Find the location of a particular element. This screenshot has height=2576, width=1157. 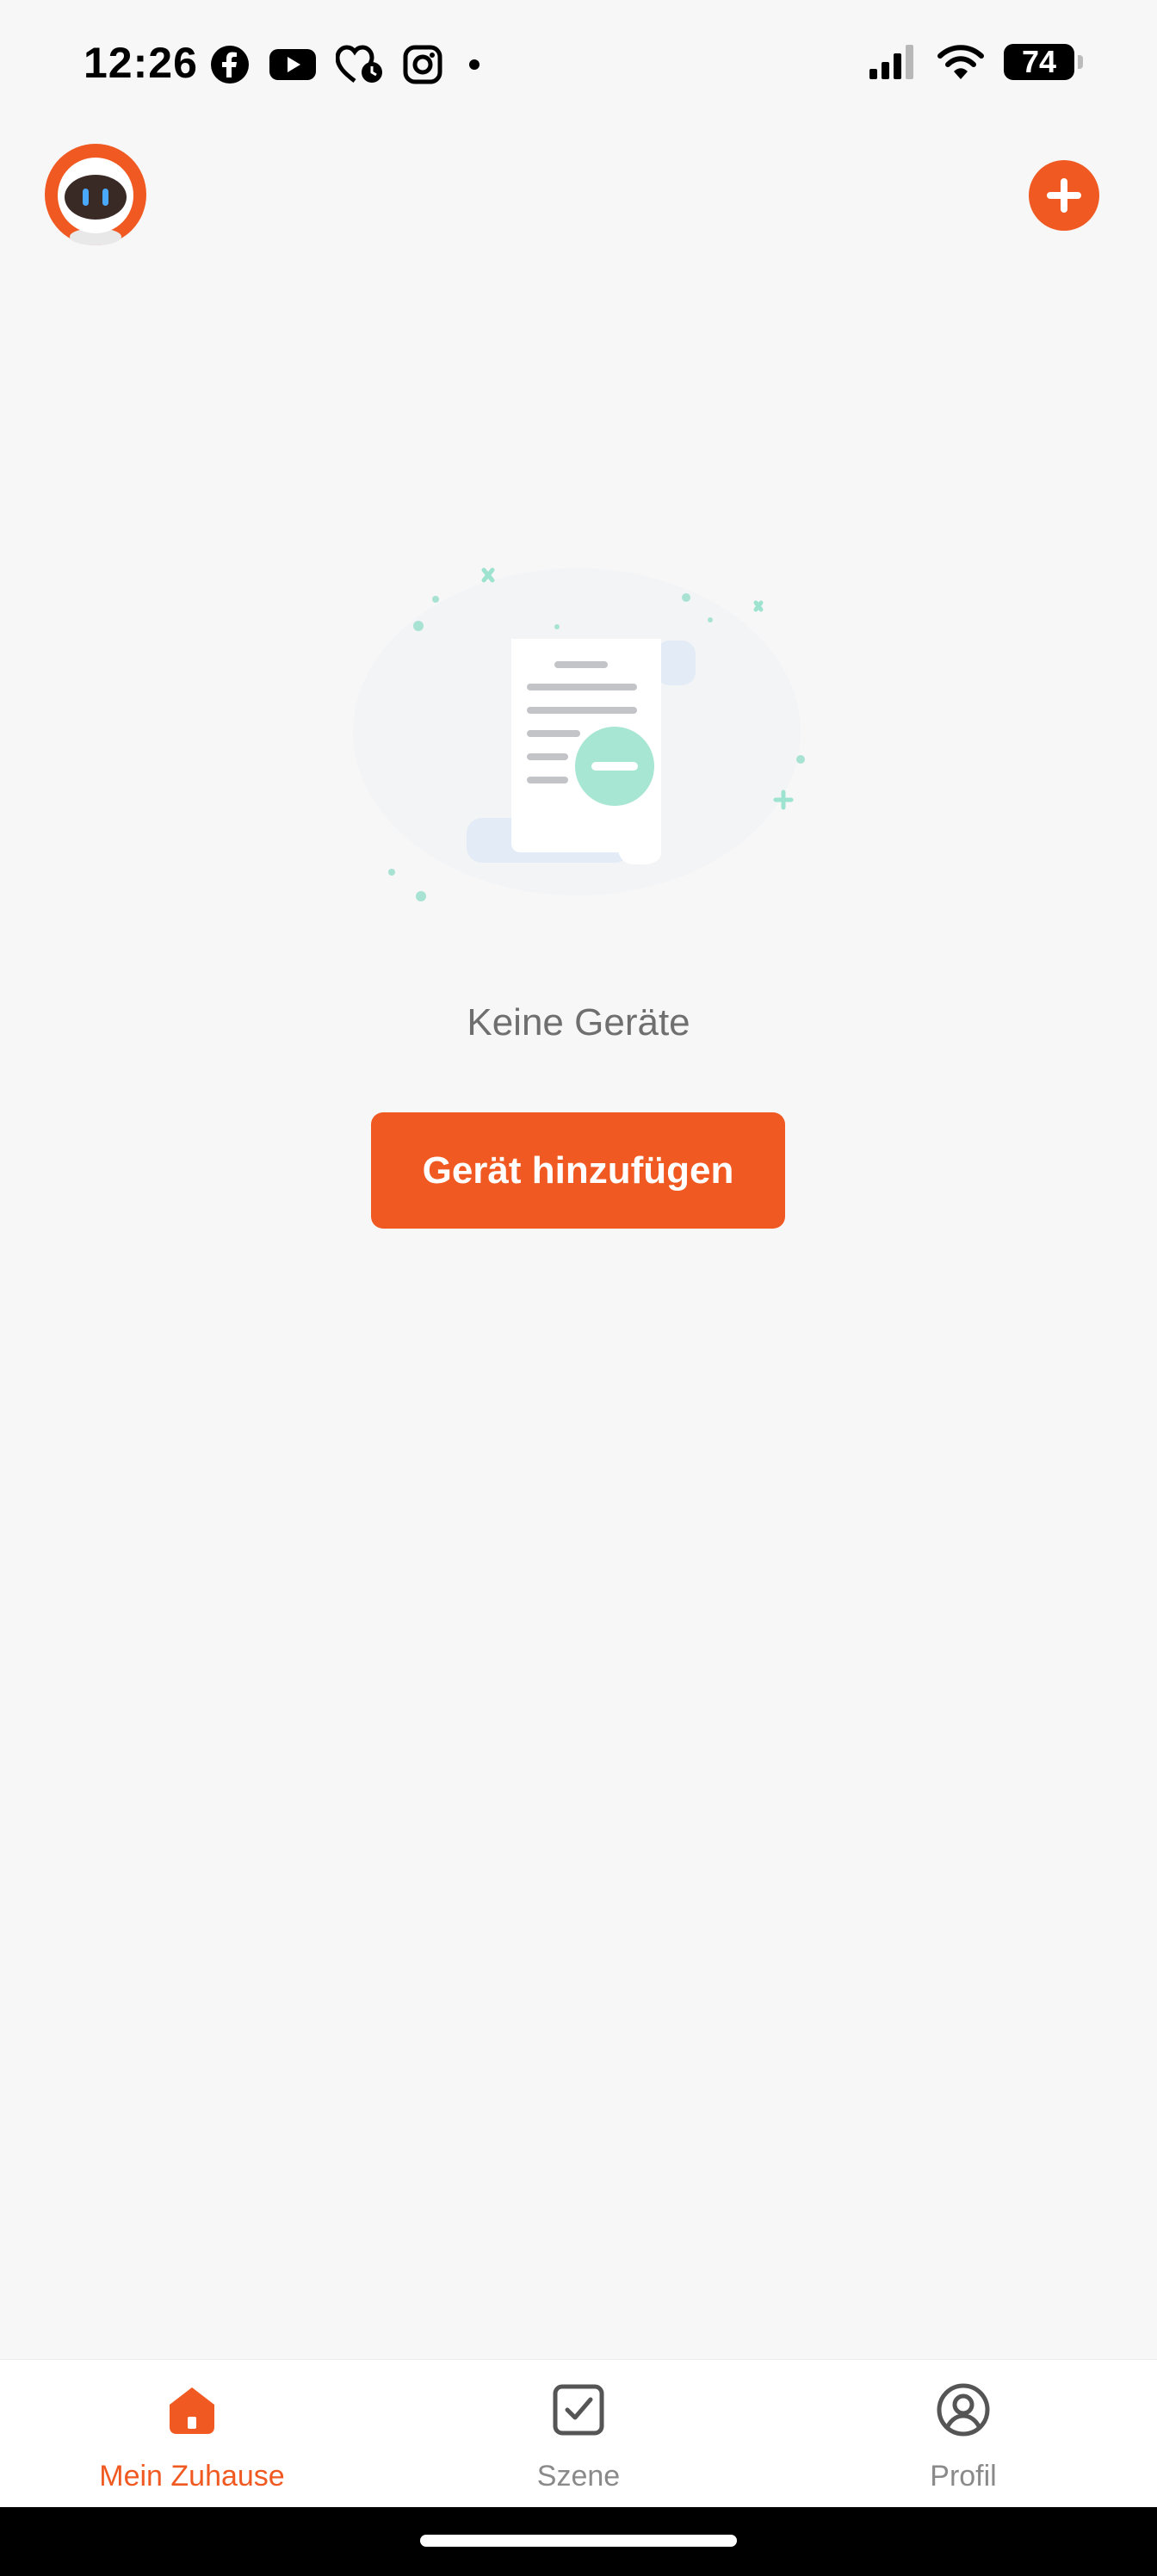

battery-icon: 74 is located at coordinates (1044, 62).